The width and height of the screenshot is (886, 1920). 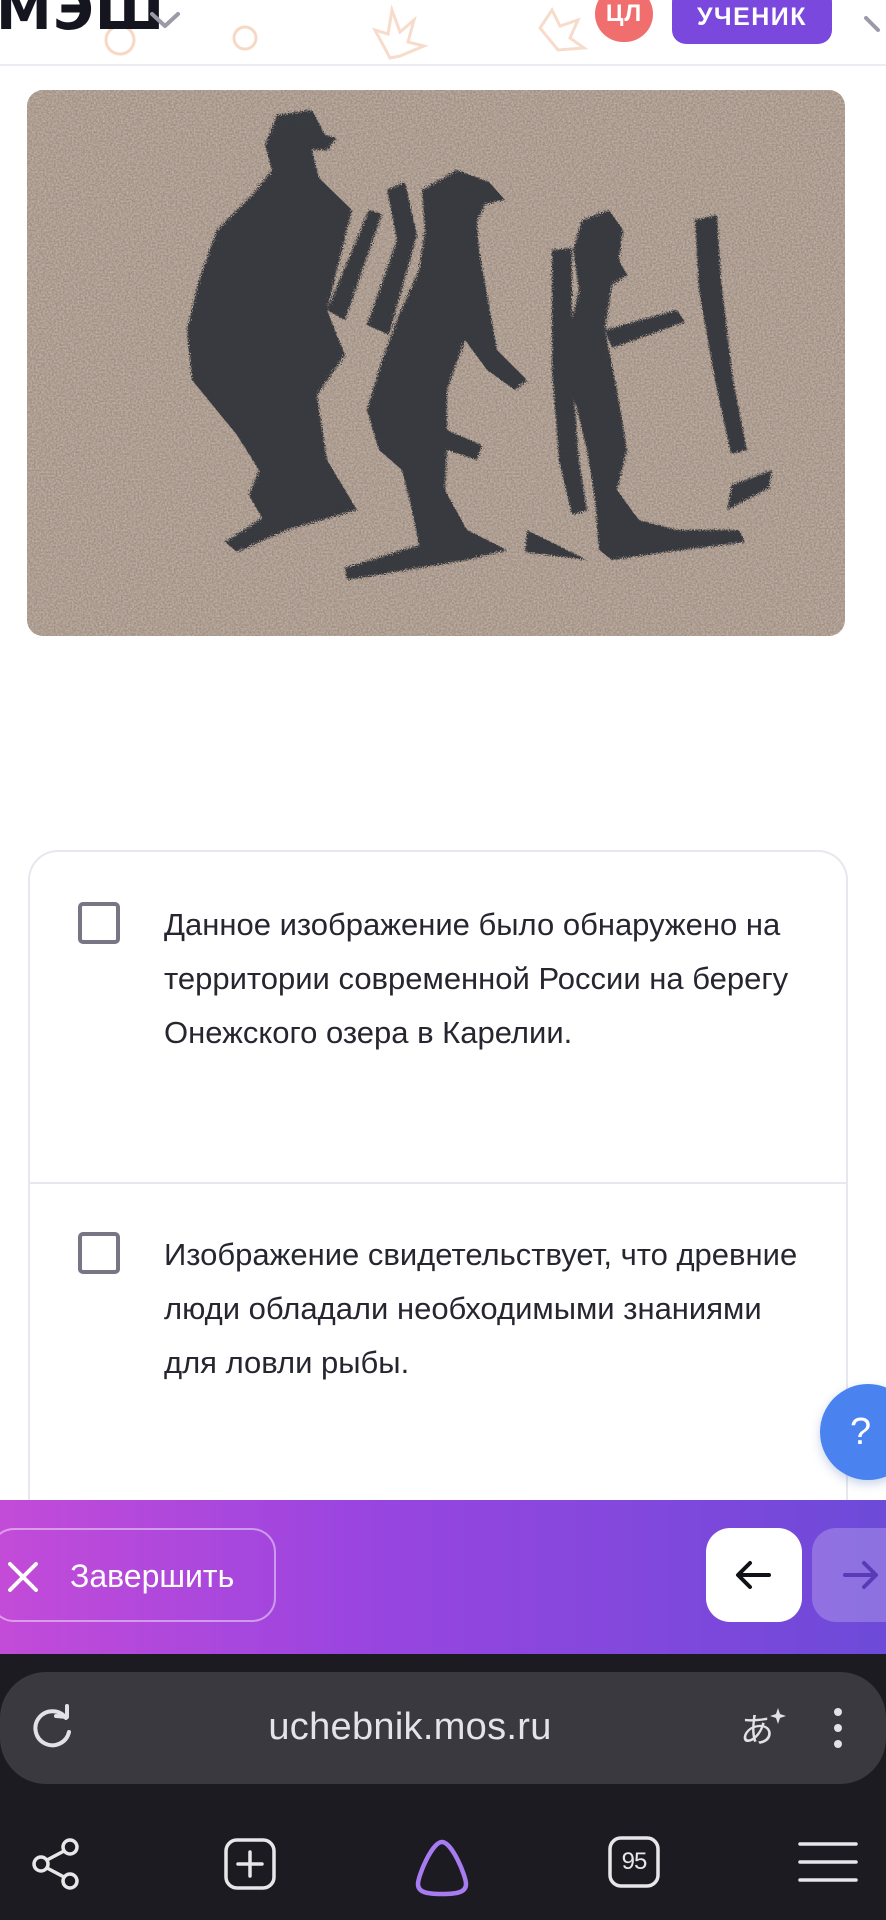 I want to click on new-tab-button, so click(x=250, y=1866).